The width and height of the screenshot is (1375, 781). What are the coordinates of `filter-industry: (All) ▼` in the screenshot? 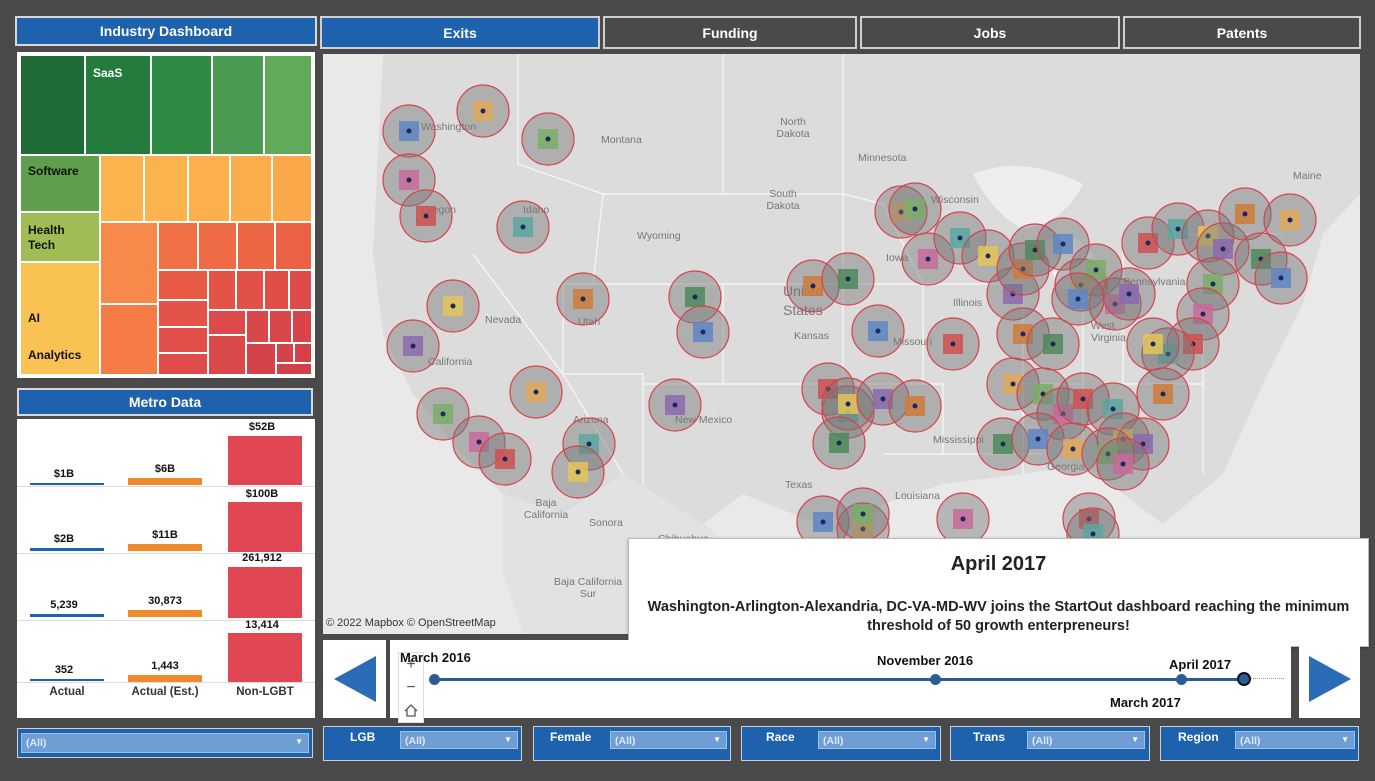 It's located at (165, 743).